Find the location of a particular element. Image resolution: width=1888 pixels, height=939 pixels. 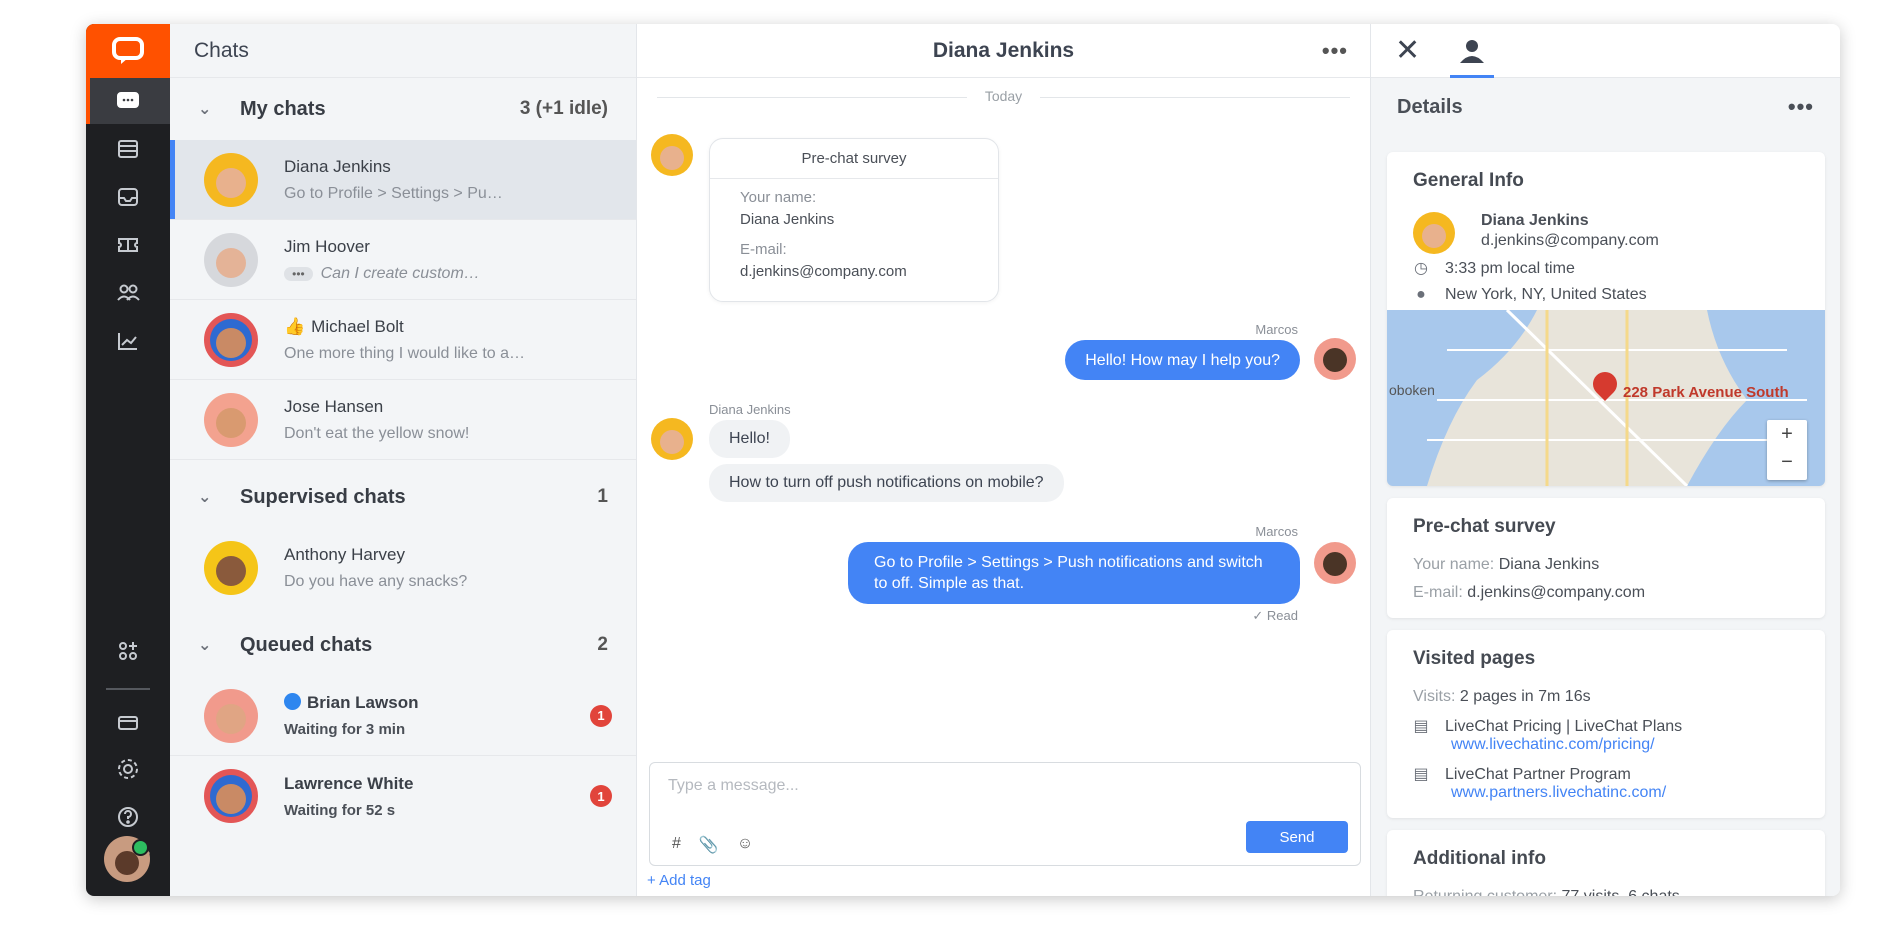

rail-divider is located at coordinates (128, 689).